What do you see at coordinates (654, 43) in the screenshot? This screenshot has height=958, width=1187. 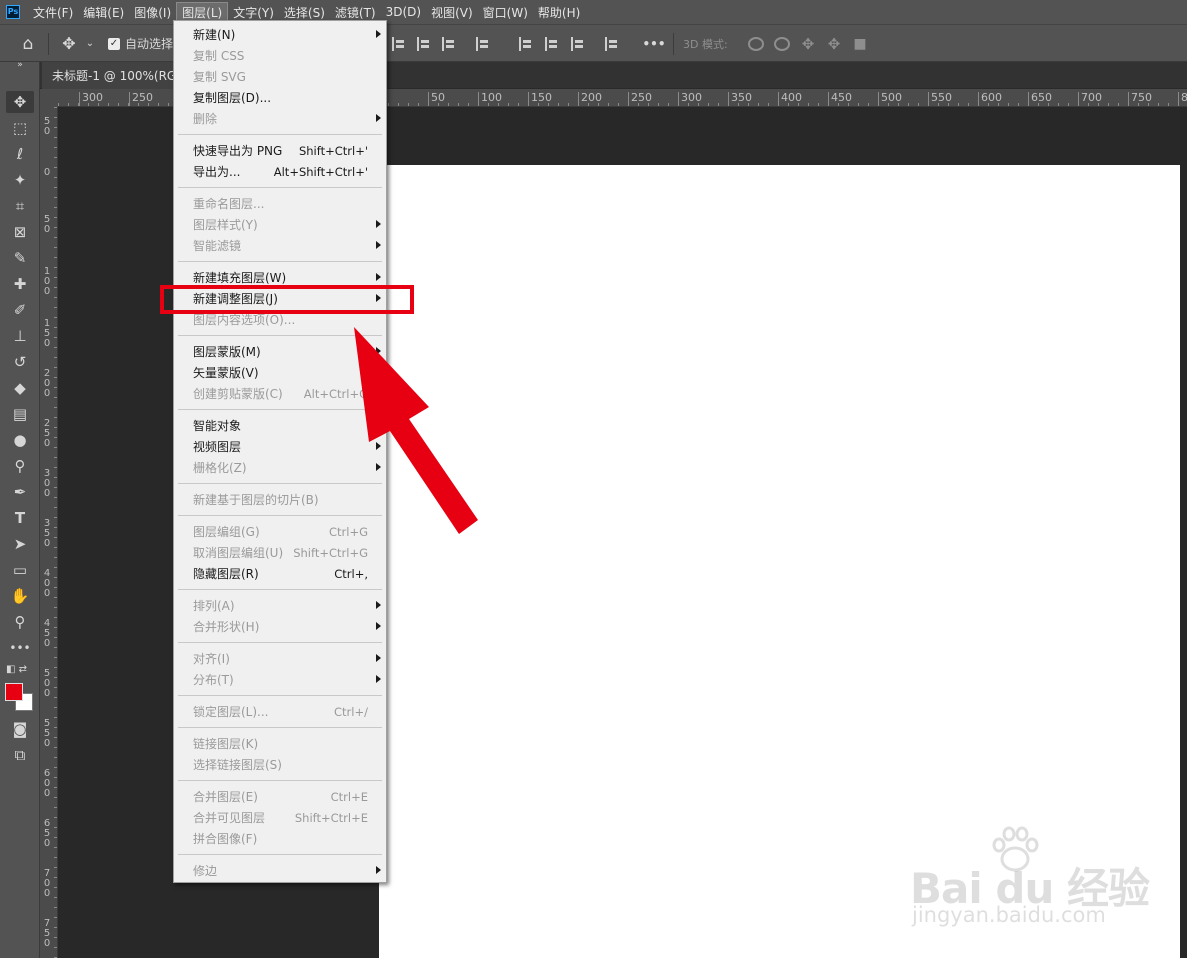 I see `more-options-icon: •••` at bounding box center [654, 43].